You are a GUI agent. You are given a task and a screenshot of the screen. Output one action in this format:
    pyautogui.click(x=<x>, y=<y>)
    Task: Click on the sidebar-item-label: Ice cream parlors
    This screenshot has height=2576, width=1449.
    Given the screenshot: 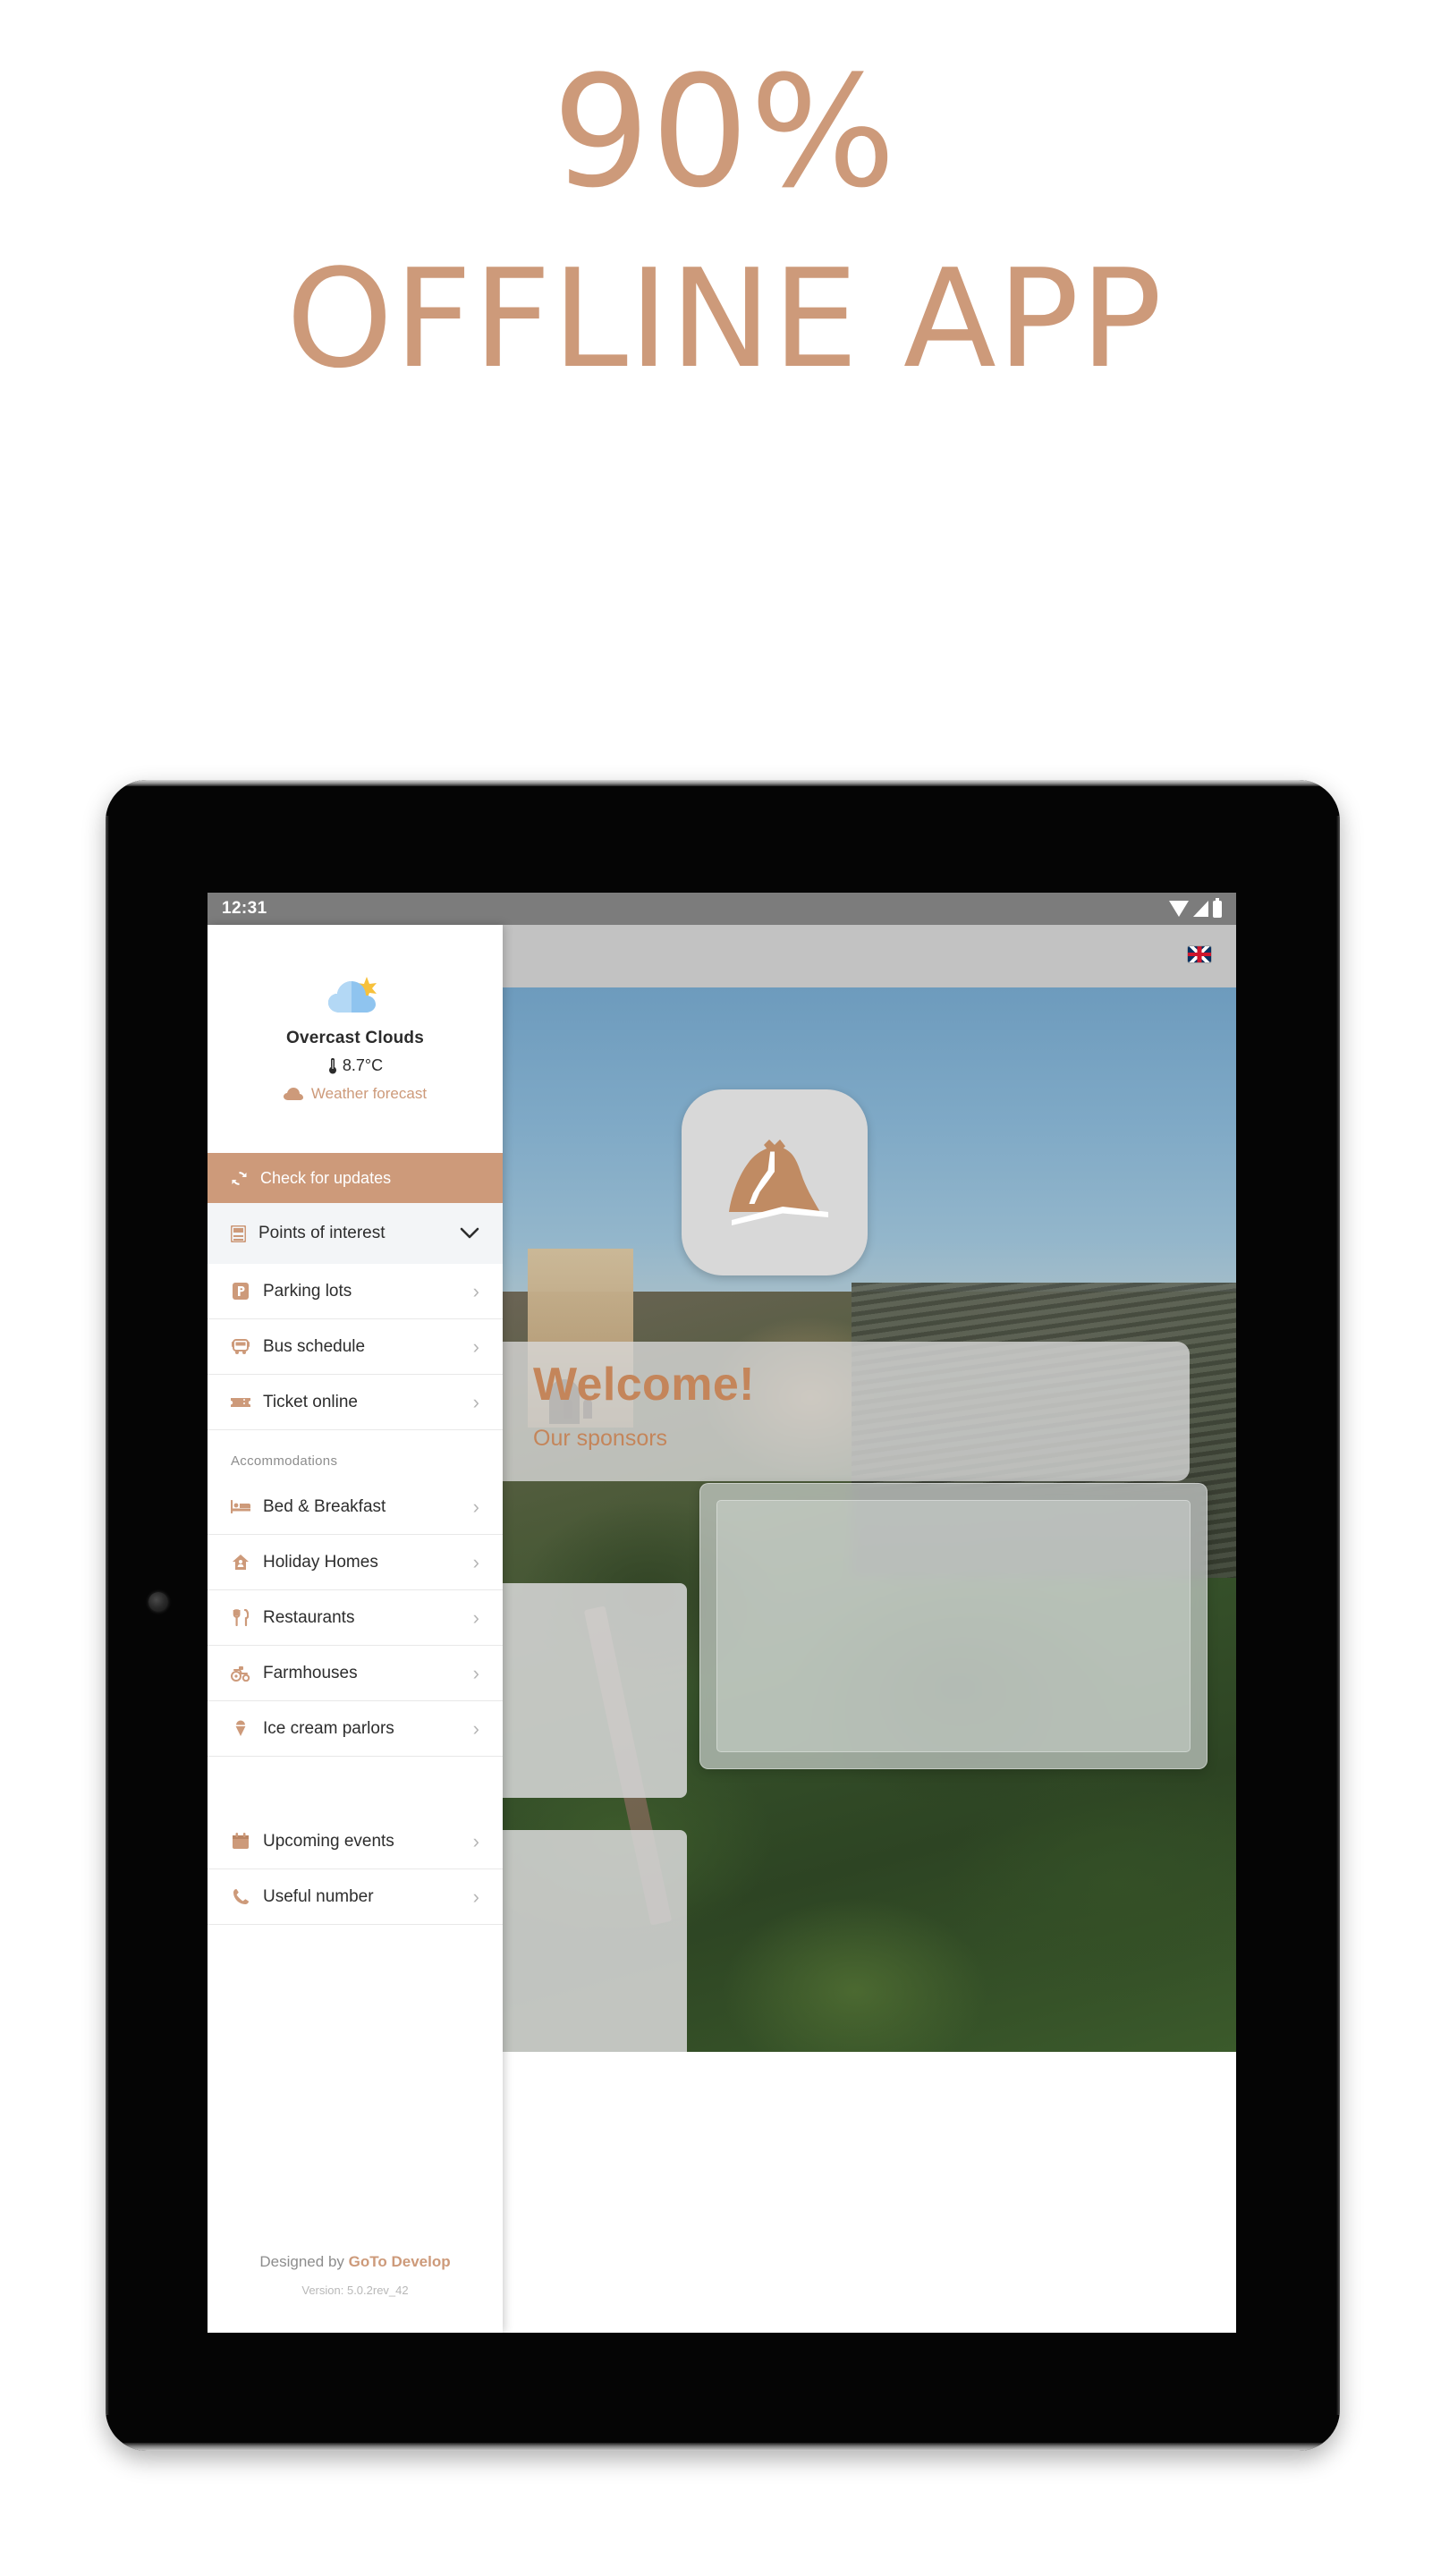 What is the action you would take?
    pyautogui.click(x=328, y=1728)
    